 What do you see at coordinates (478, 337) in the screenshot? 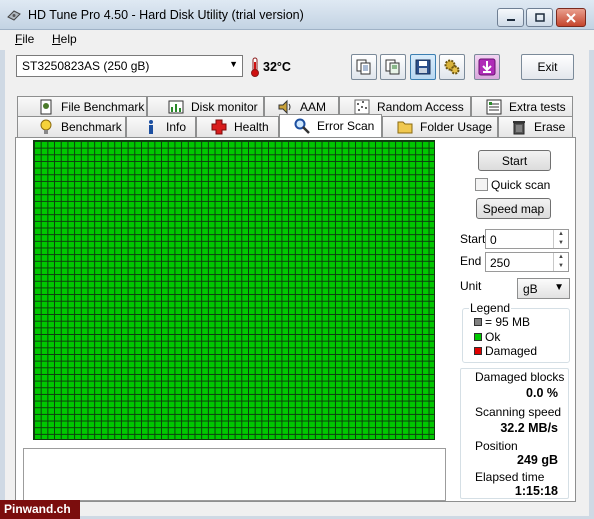
I see `legend-swatch-ok` at bounding box center [478, 337].